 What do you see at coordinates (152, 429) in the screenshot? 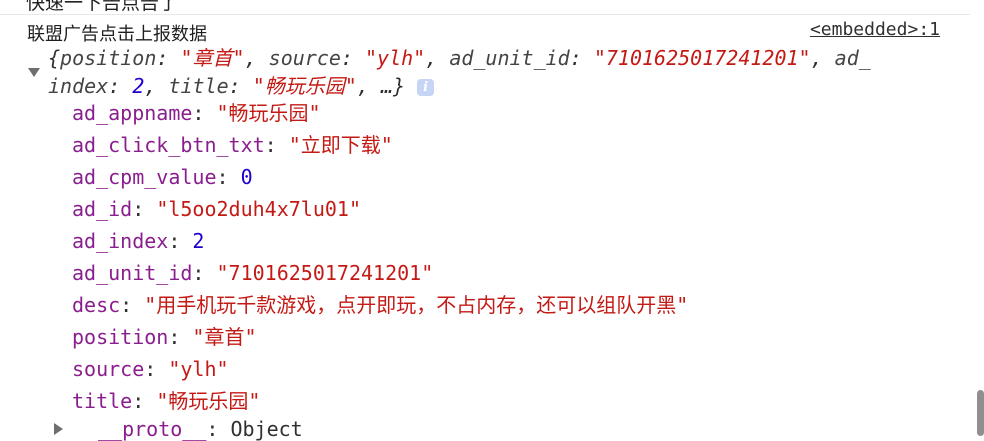
I see `proto-key: __proto__` at bounding box center [152, 429].